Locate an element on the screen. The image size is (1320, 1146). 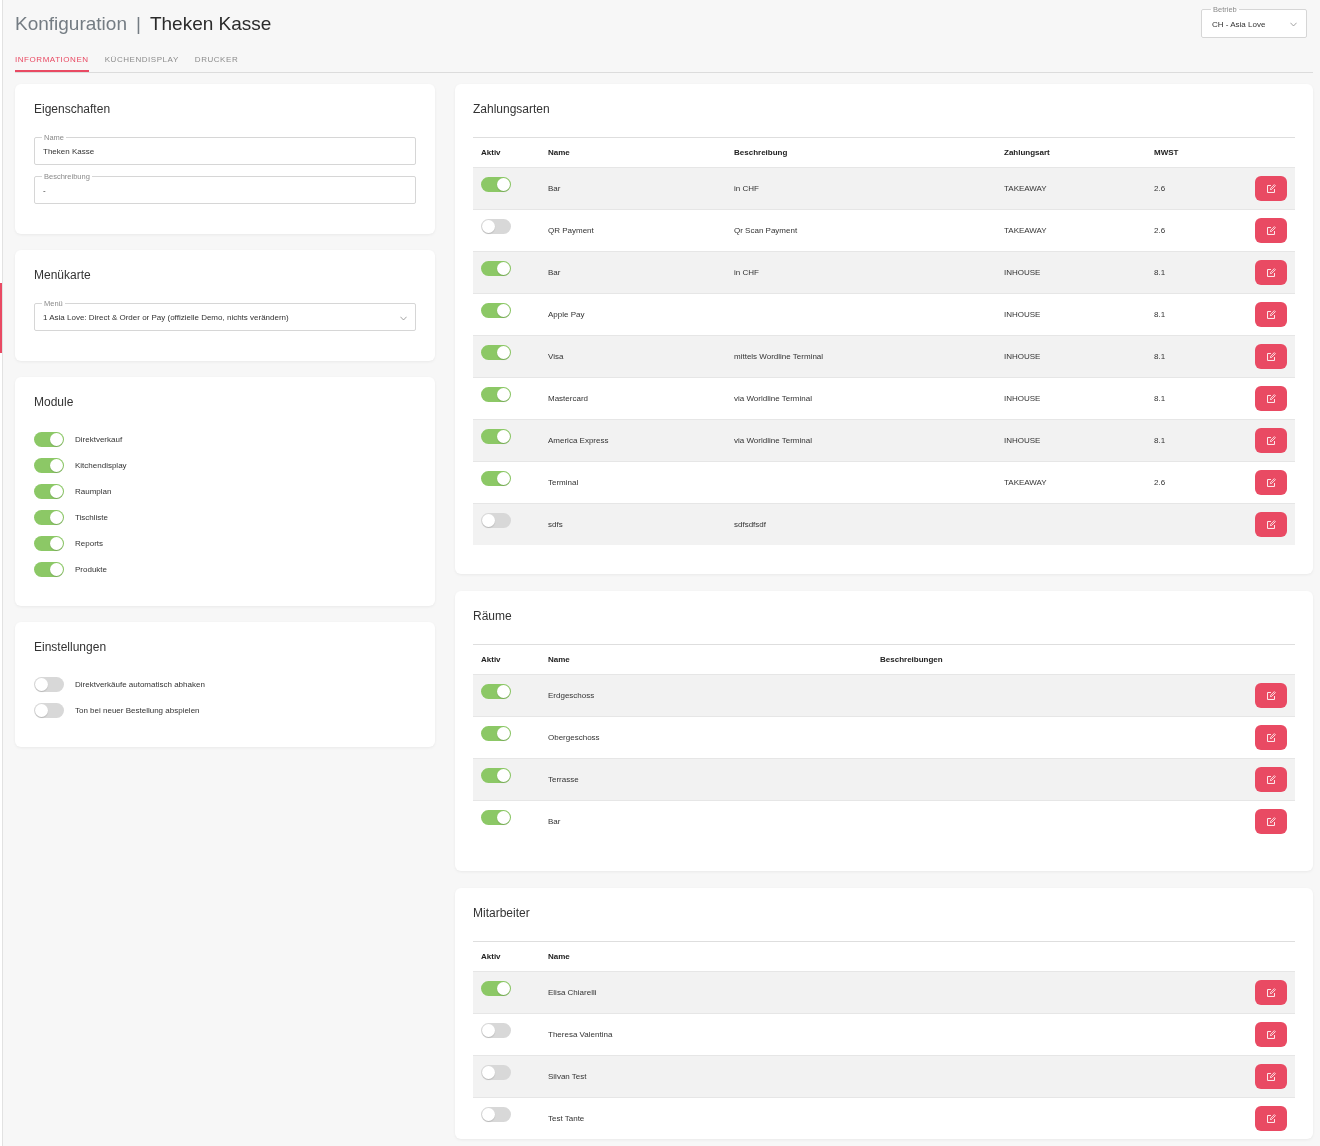
table-cell: Theresa Valentina is located at coordinates (580, 1034).